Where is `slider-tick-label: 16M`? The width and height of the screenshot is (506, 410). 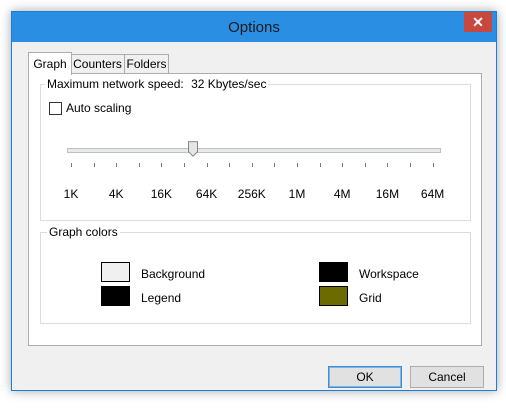 slider-tick-label: 16M is located at coordinates (387, 194).